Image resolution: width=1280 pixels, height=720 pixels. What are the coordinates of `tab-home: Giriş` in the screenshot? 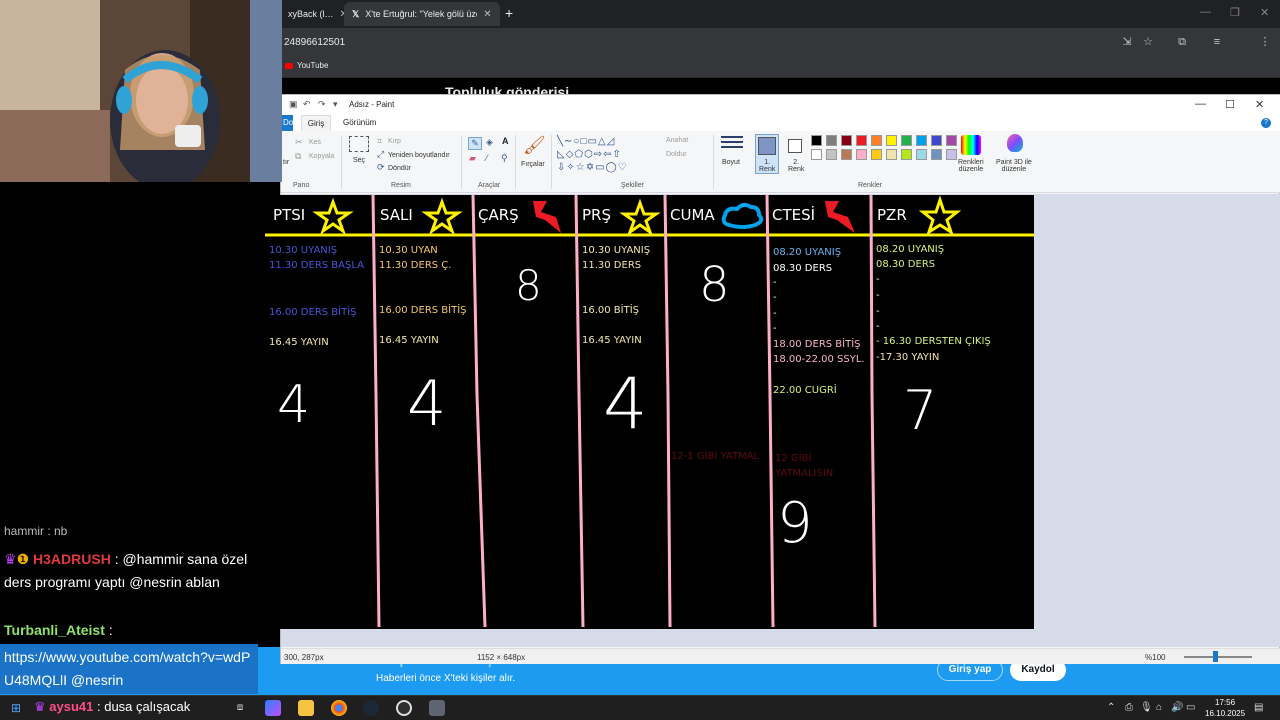 It's located at (316, 123).